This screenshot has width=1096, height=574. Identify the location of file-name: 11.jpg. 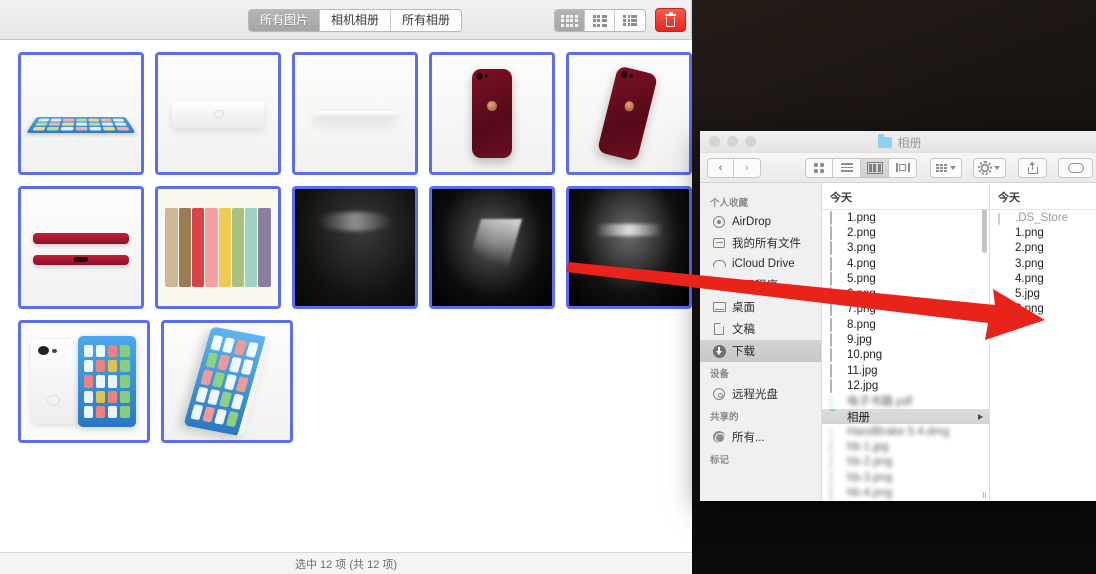
(862, 370).